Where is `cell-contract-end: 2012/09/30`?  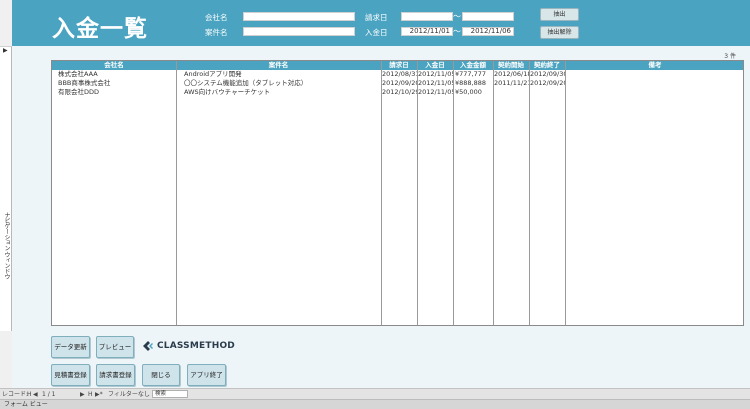 cell-contract-end: 2012/09/30 is located at coordinates (547, 74).